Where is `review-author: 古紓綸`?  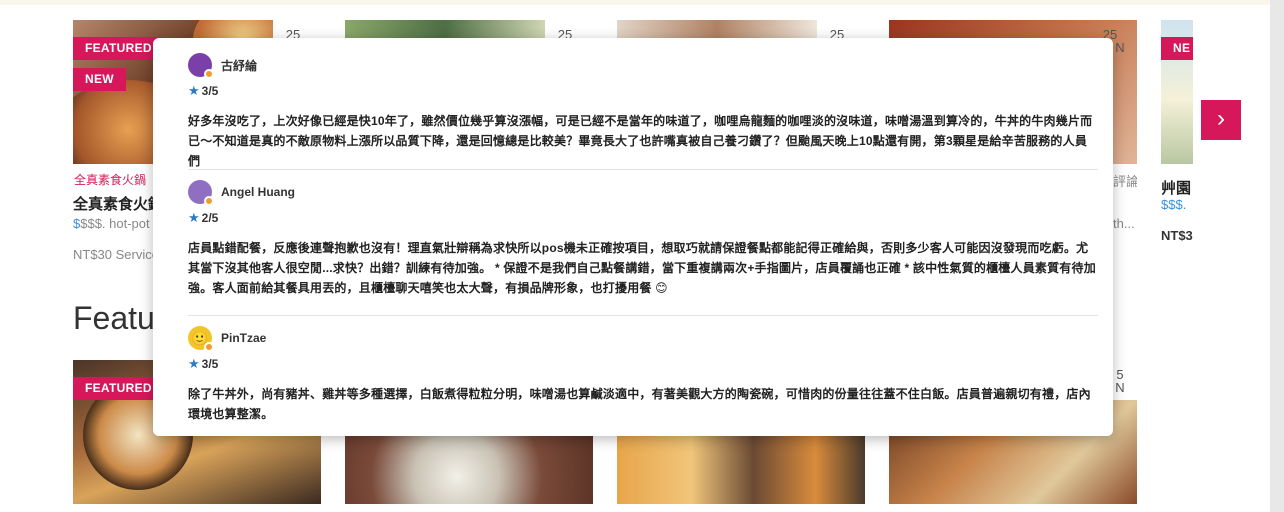
review-author: 古紓綸 is located at coordinates (239, 65).